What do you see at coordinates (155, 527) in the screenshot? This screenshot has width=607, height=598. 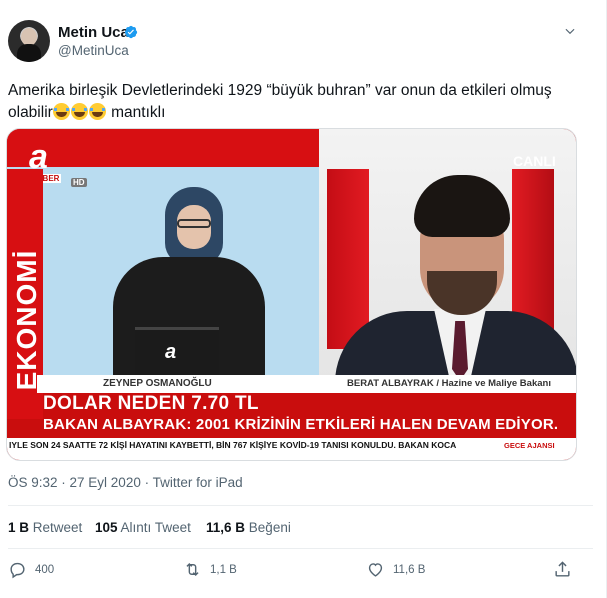 I see `quote-tweets-label: Alıntı Tweet` at bounding box center [155, 527].